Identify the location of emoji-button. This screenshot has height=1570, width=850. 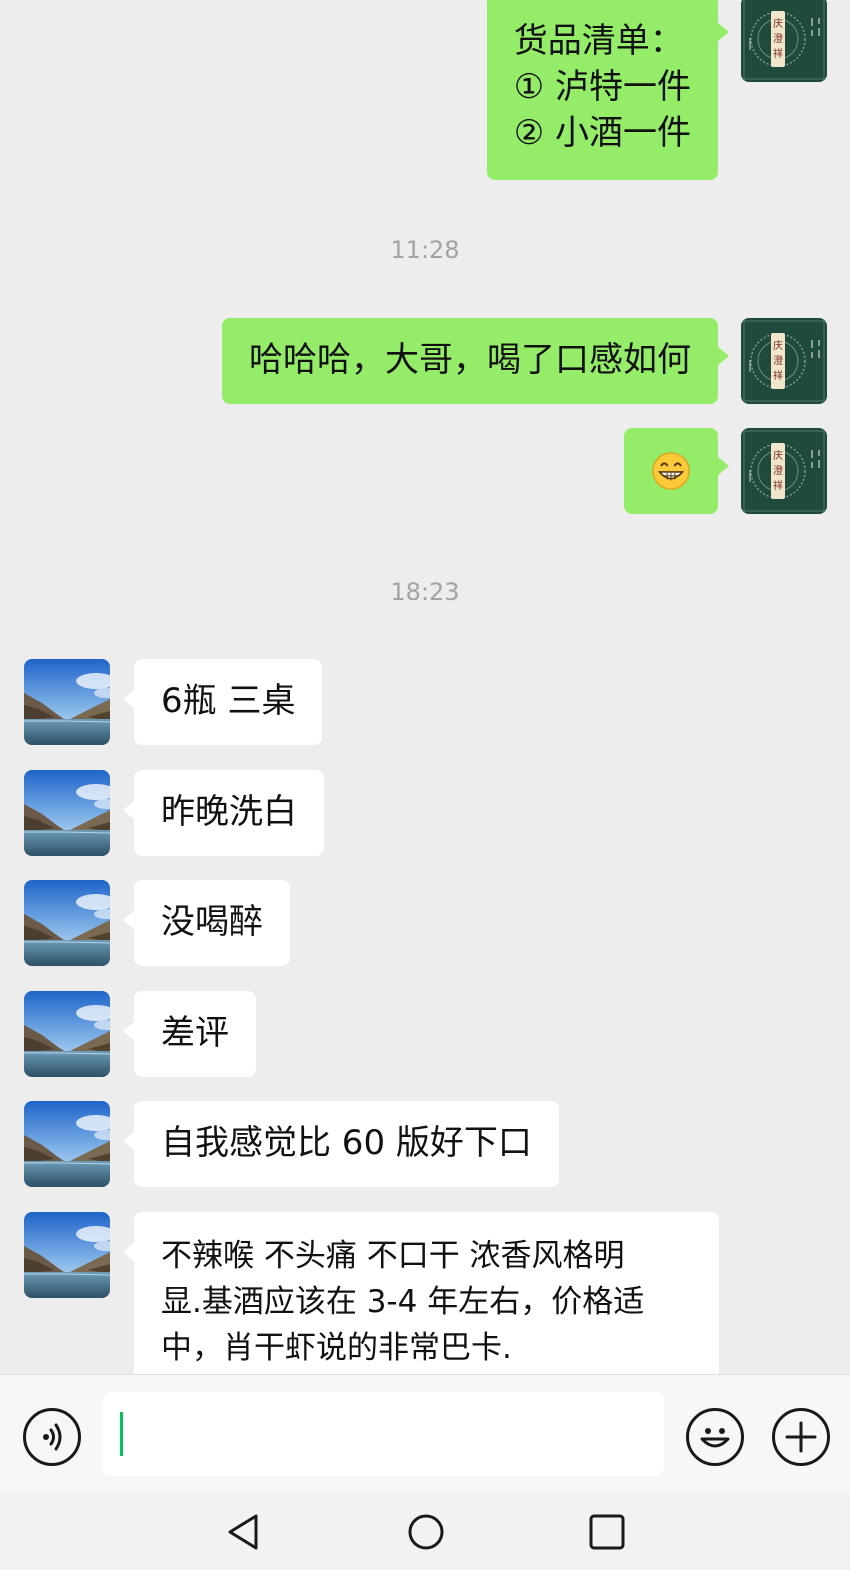
(715, 1437).